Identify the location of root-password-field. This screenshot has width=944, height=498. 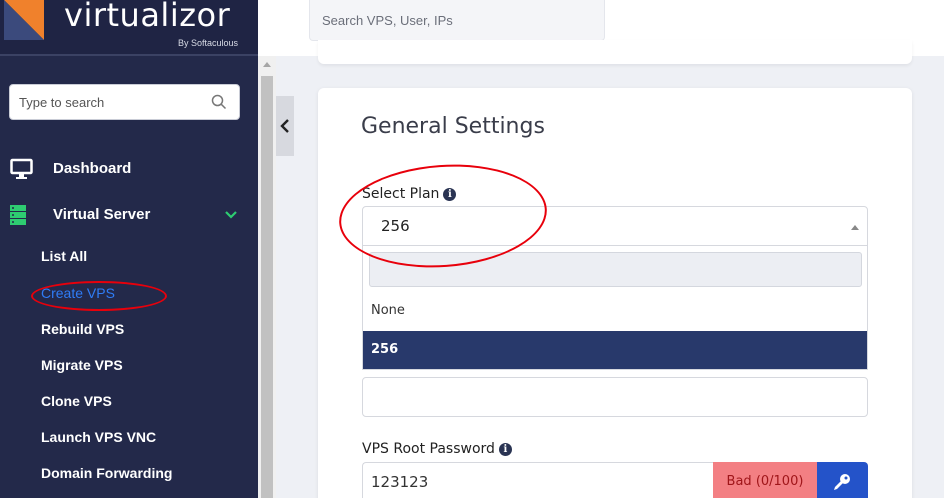
(538, 480).